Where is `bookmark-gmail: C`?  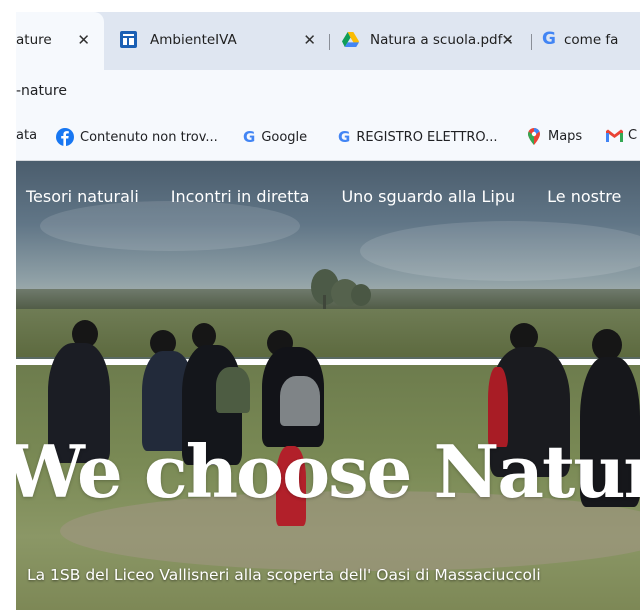
bookmark-gmail: C is located at coordinates (621, 135).